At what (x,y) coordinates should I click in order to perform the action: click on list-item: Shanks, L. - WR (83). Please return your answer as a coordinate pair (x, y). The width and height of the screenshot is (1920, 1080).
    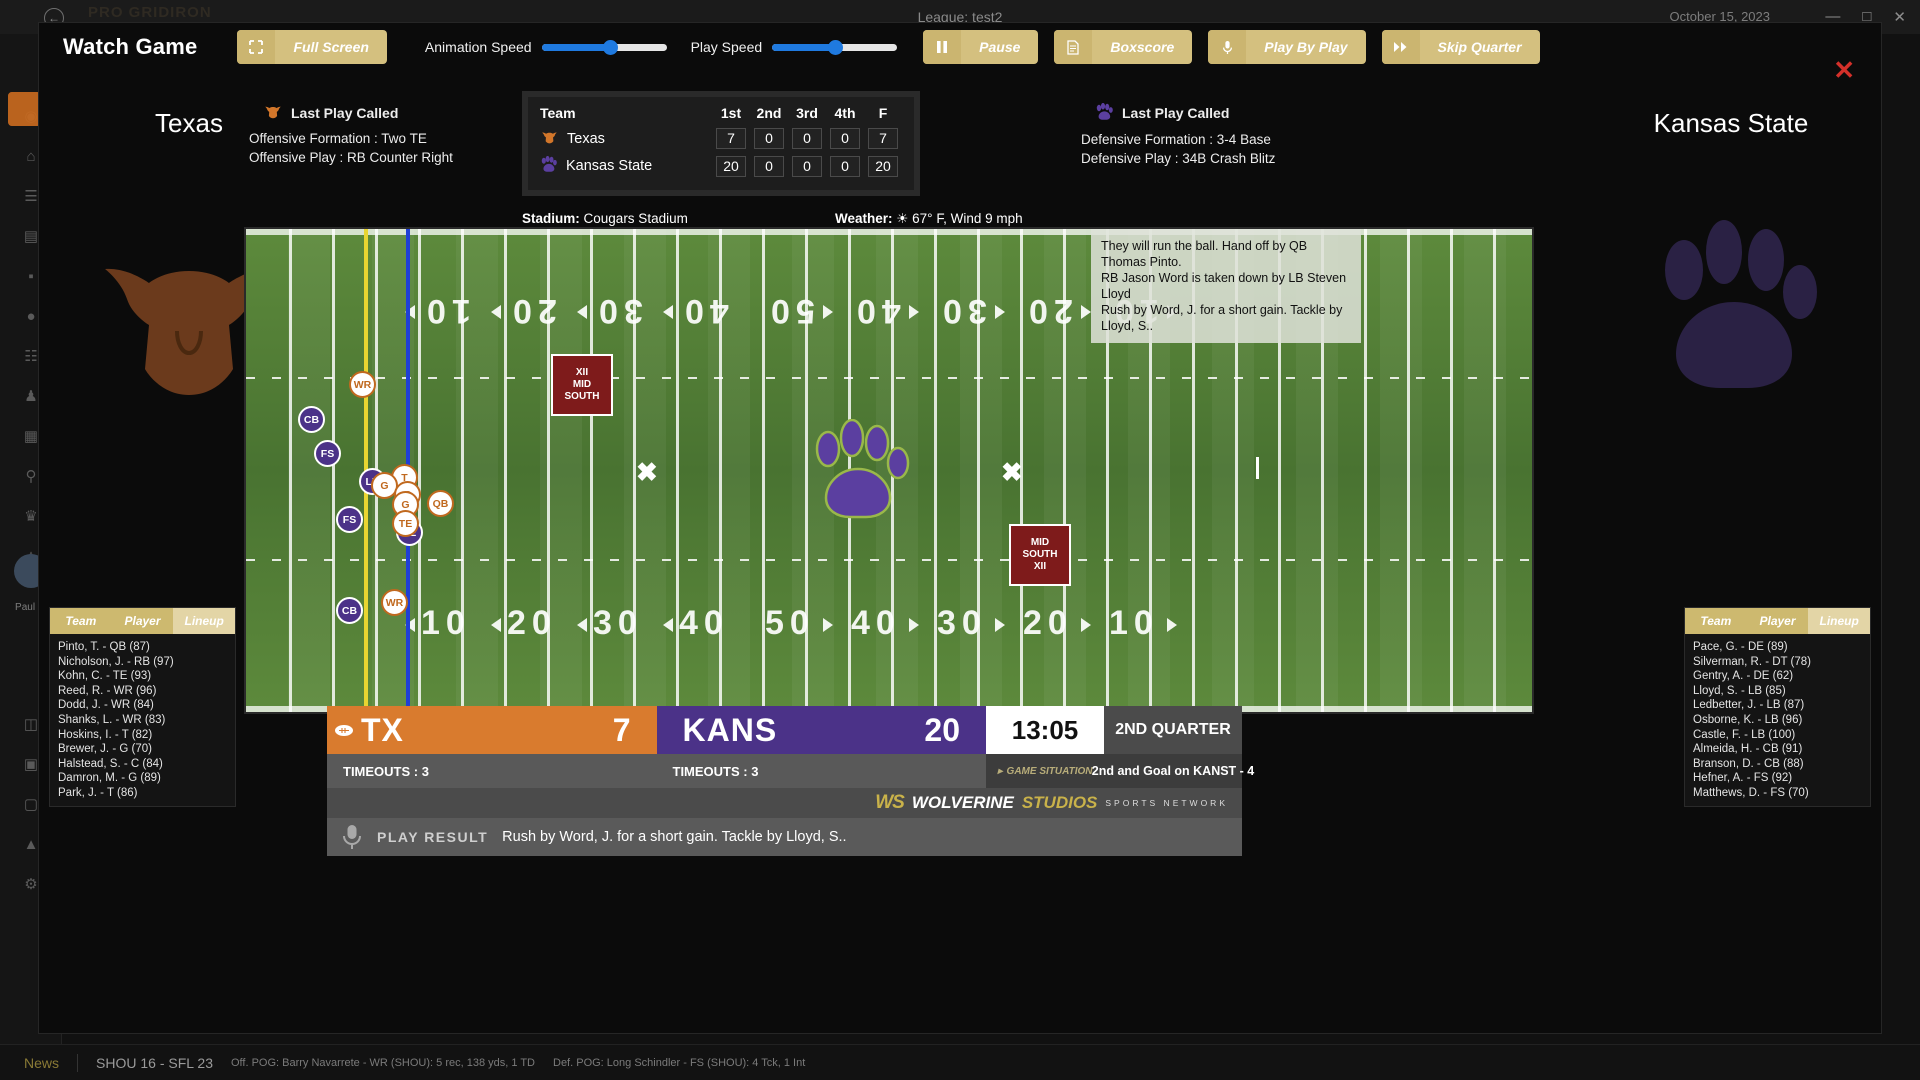
    Looking at the image, I should click on (142, 720).